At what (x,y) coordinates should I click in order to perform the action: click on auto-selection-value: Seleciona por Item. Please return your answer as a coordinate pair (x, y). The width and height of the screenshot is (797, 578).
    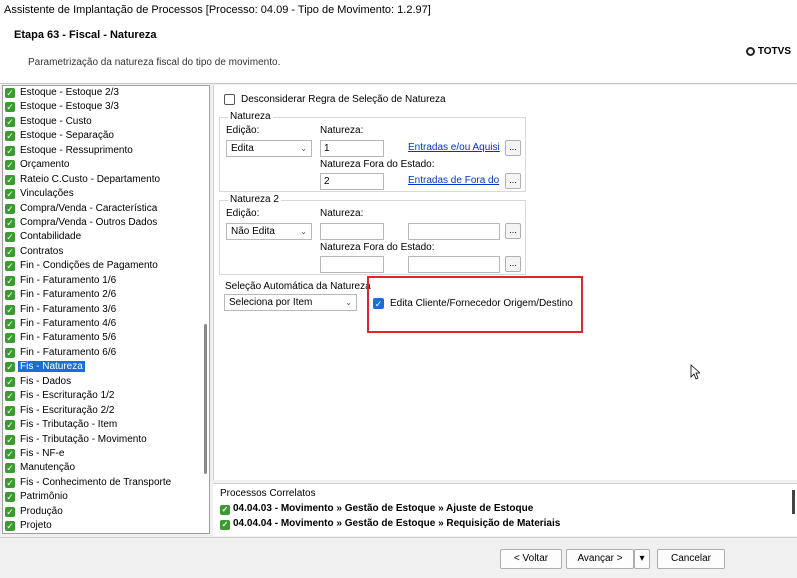
    Looking at the image, I should click on (271, 302).